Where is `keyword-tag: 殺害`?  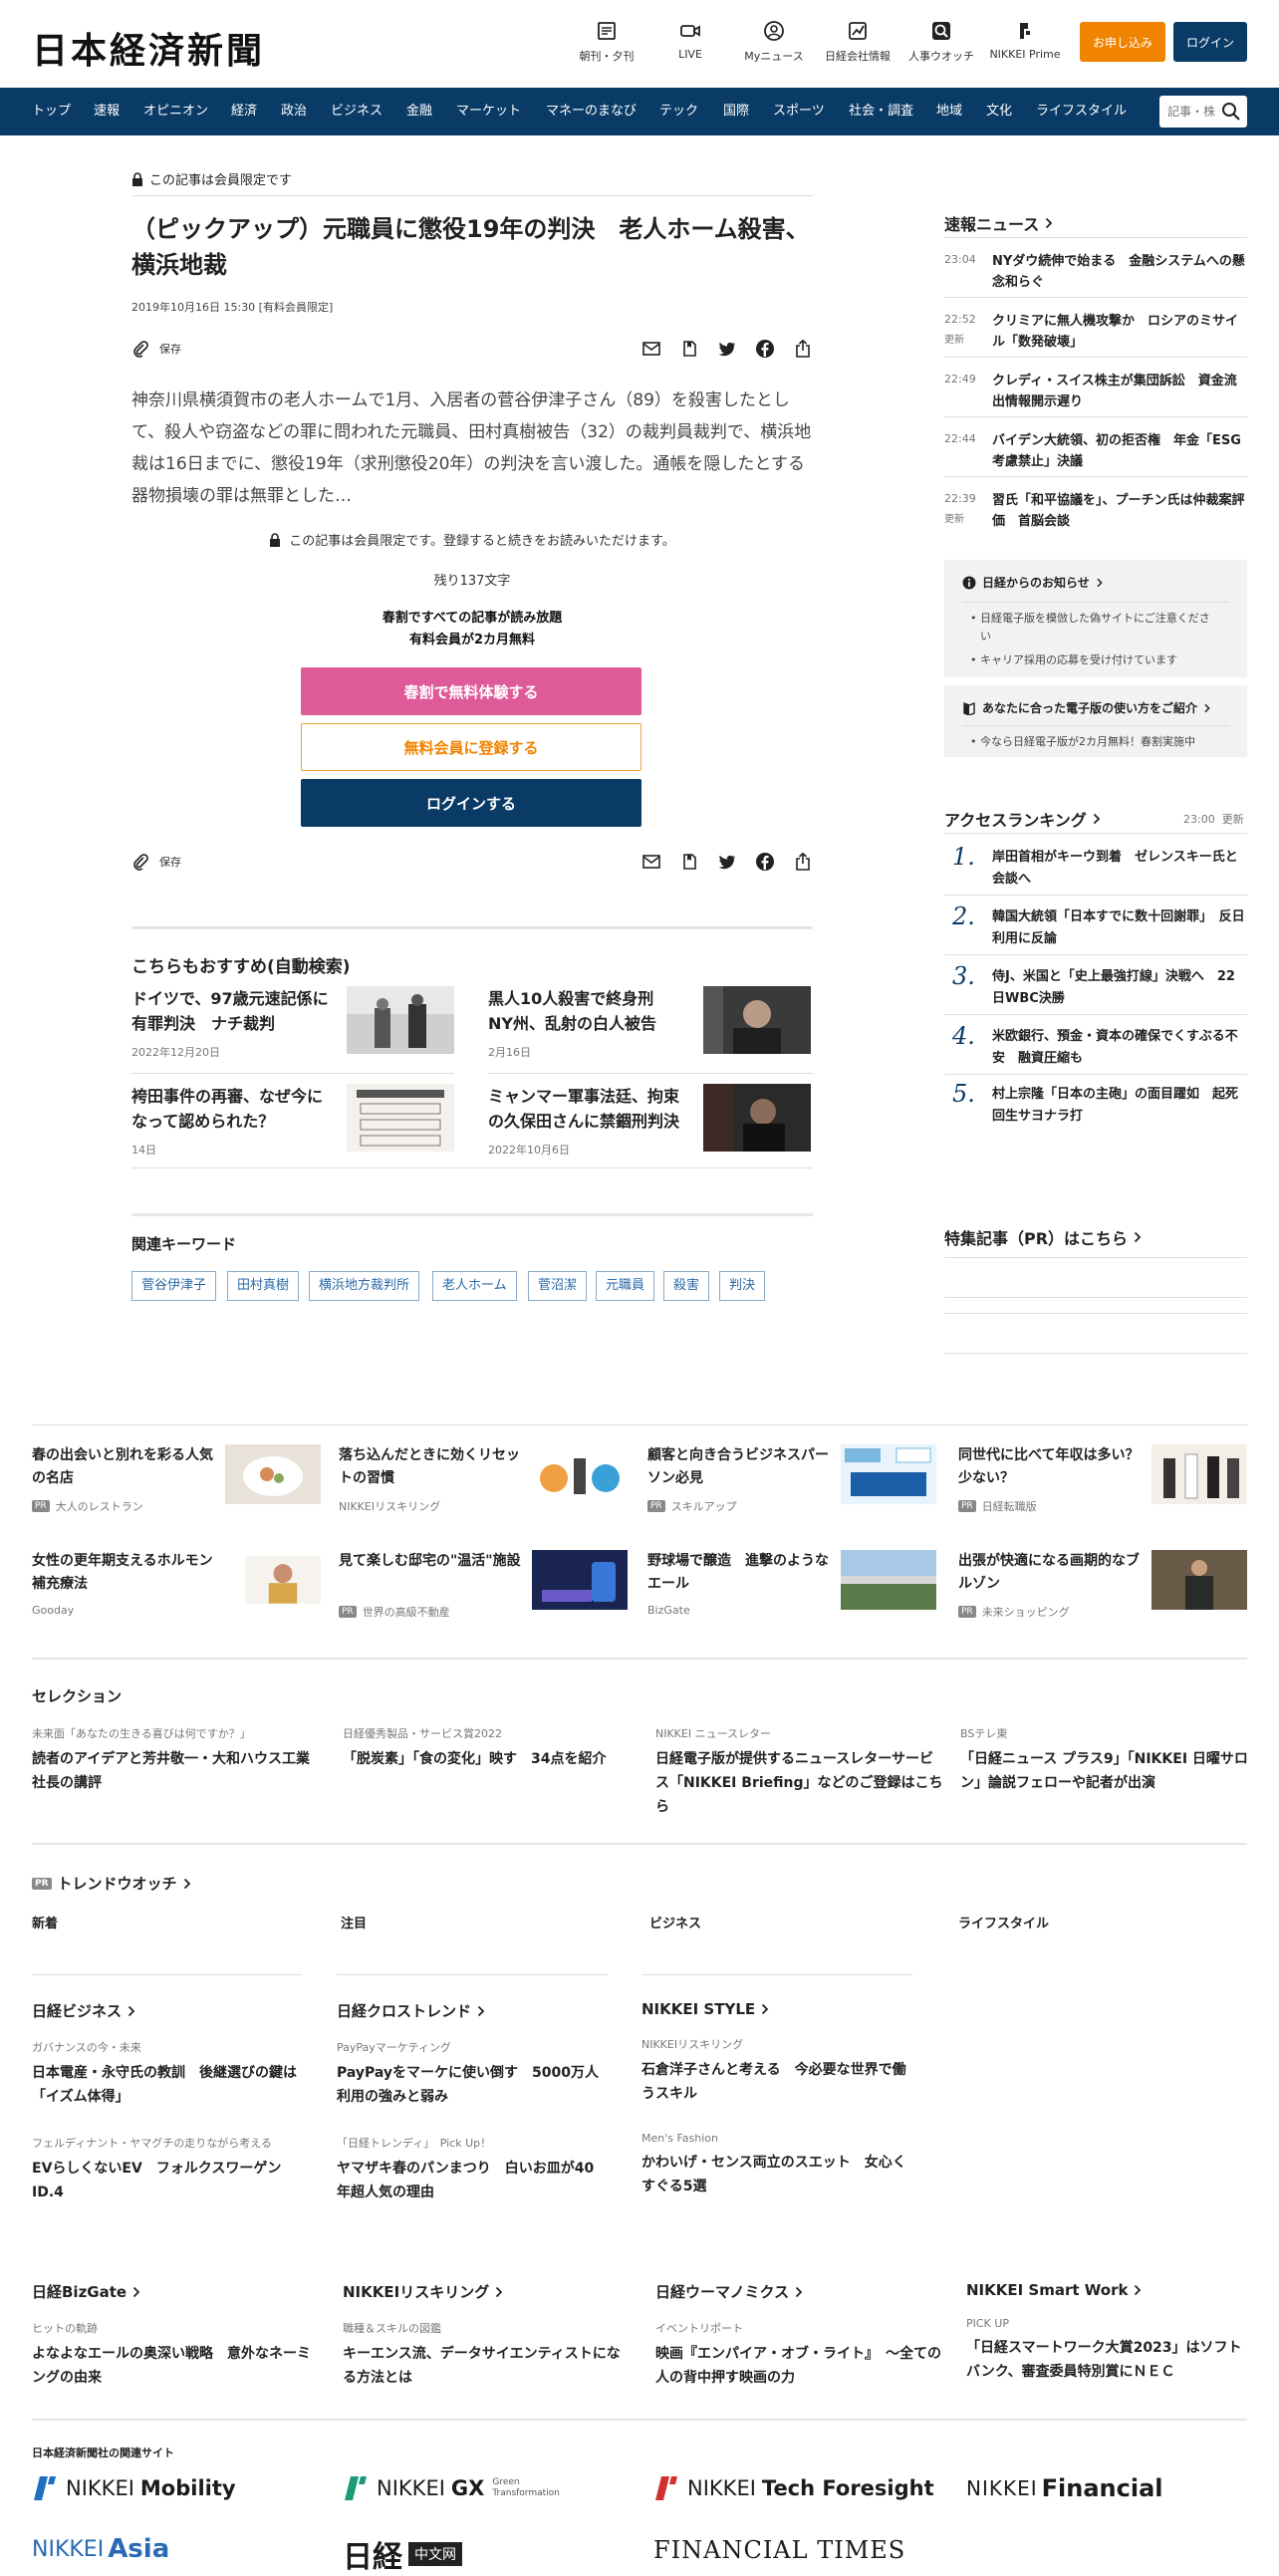
keyword-tag: 殺害 is located at coordinates (687, 1286).